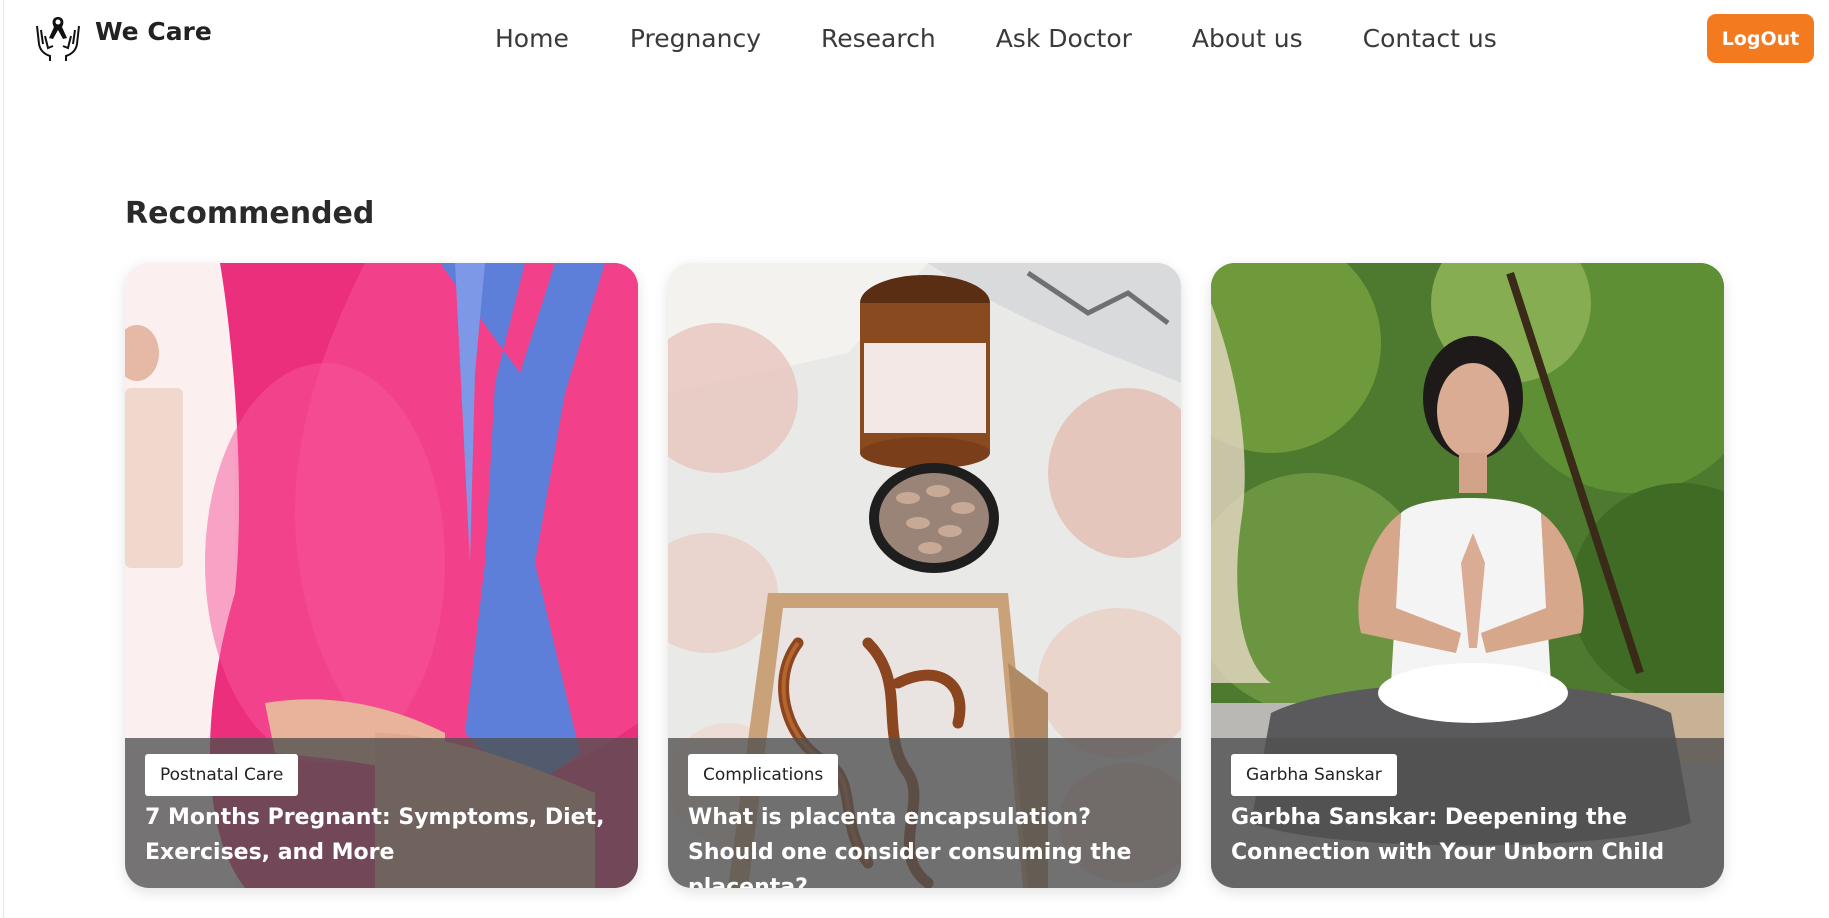 The width and height of the screenshot is (1829, 918). Describe the element at coordinates (3, 459) in the screenshot. I see `page-edge-divider` at that location.